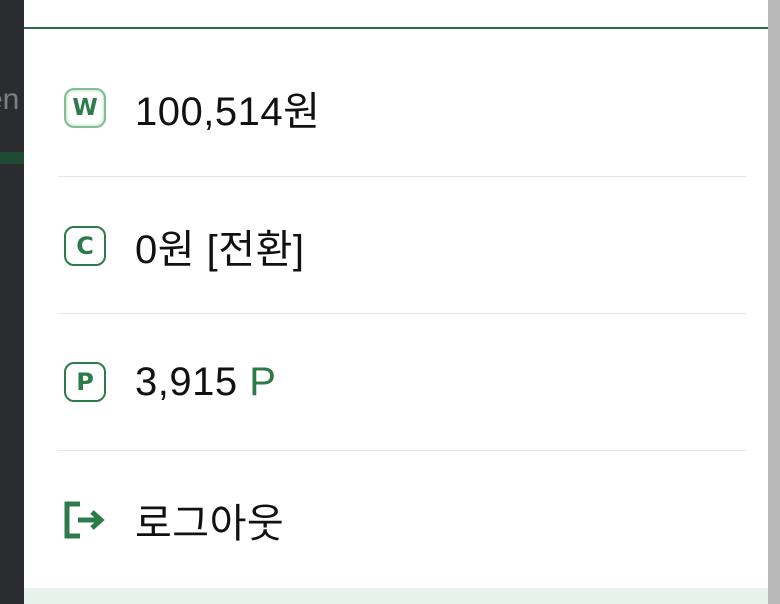 The height and width of the screenshot is (604, 780). Describe the element at coordinates (209, 520) in the screenshot. I see `logout-label: 로그아웃` at that location.